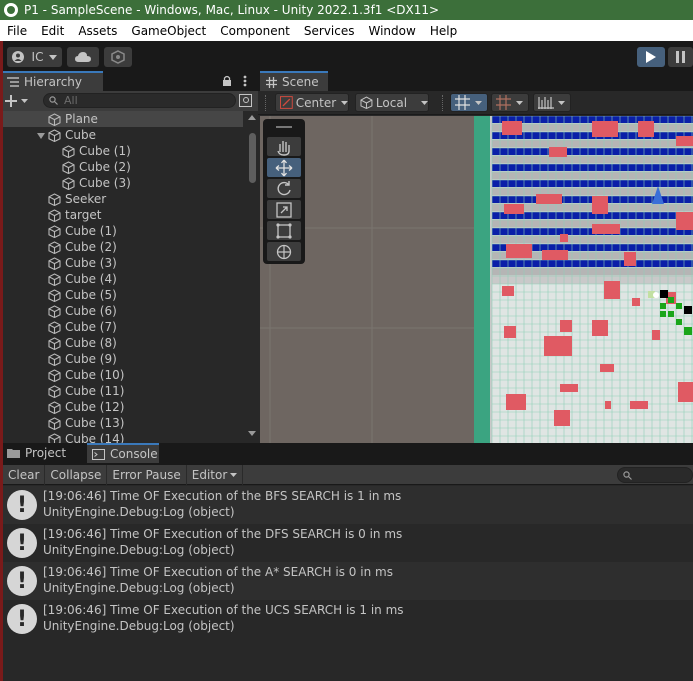  I want to click on scroll-up-icon, so click(252, 117).